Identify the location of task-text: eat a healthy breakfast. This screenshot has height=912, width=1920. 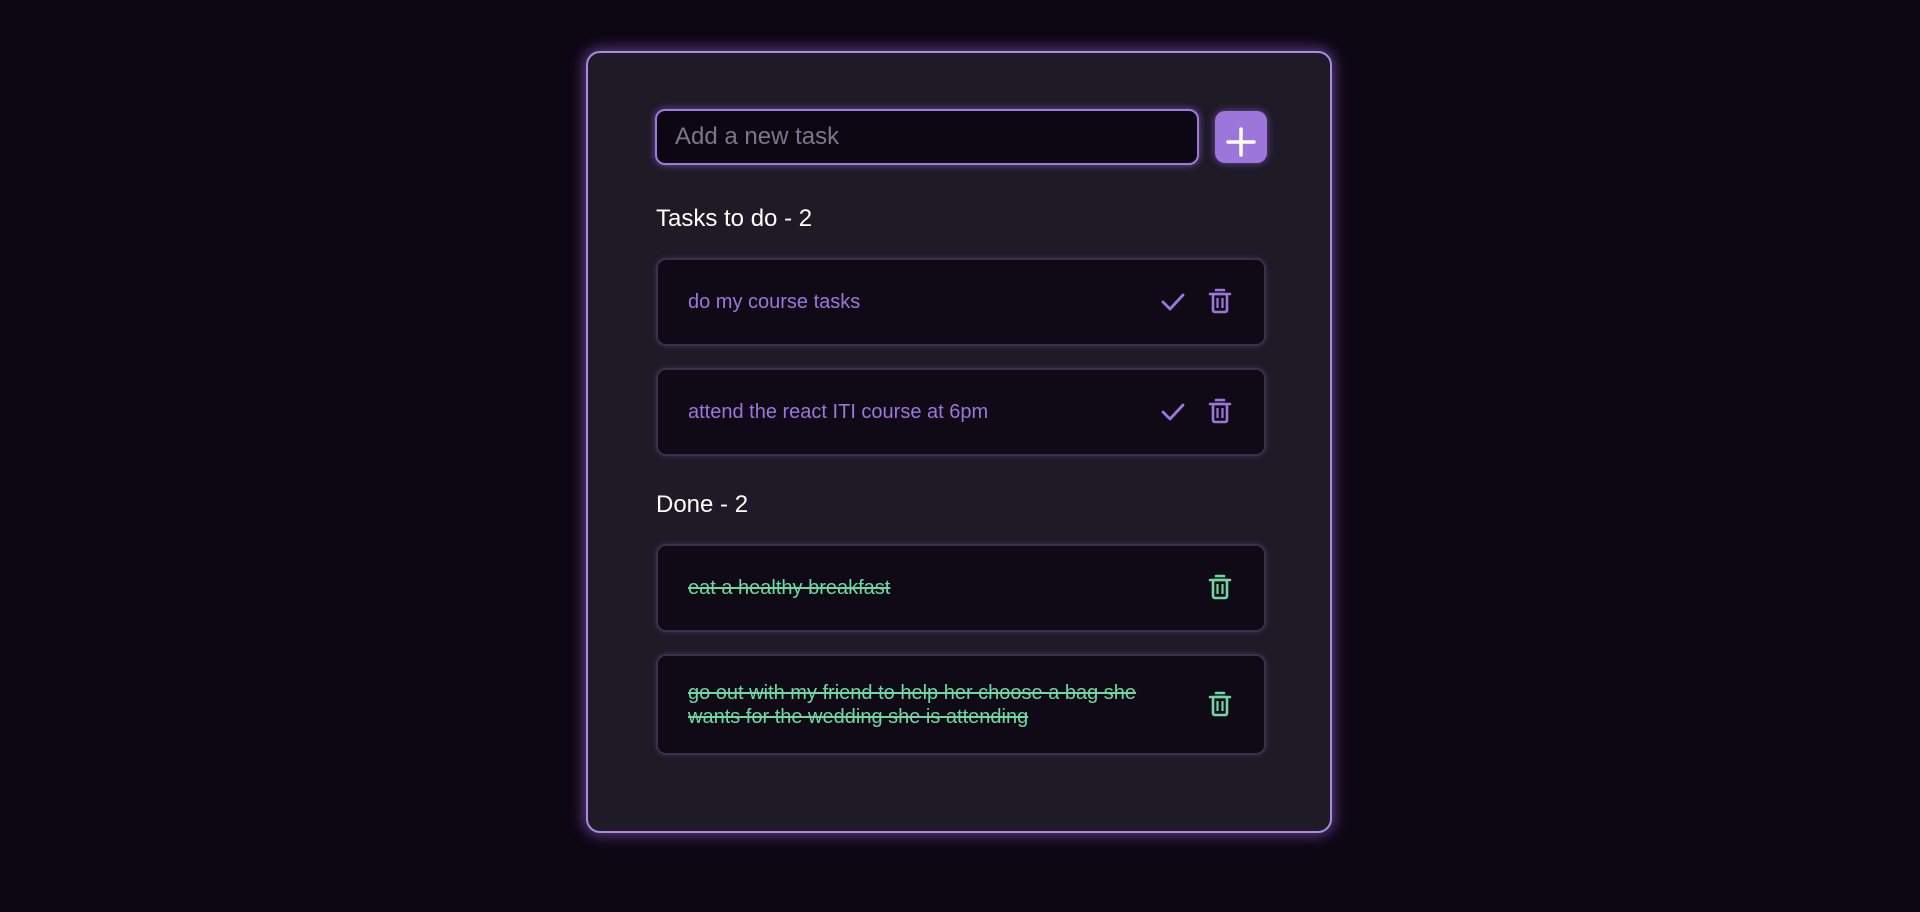
(789, 588).